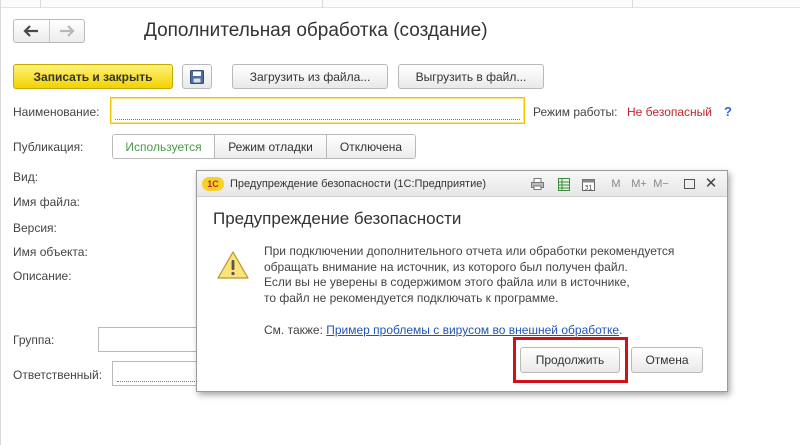 Image resolution: width=800 pixels, height=445 pixels. What do you see at coordinates (667, 360) in the screenshot?
I see `cancel-button: Отмена` at bounding box center [667, 360].